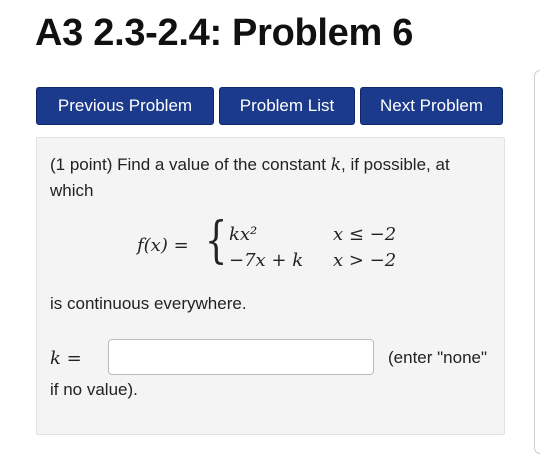 The width and height of the screenshot is (540, 459). What do you see at coordinates (335, 165) in the screenshot?
I see `constant-symbol: k` at bounding box center [335, 165].